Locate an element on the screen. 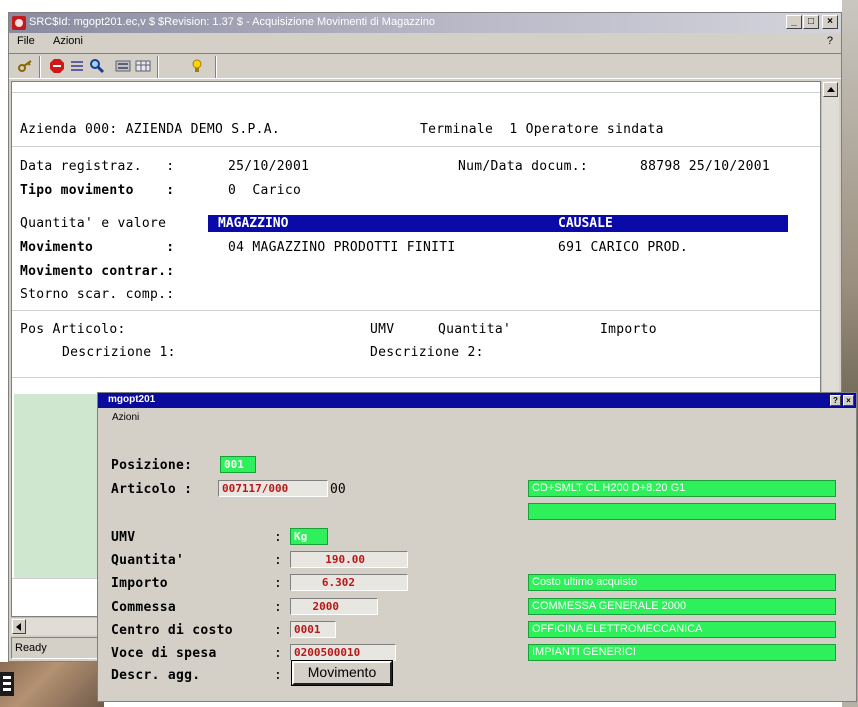 The image size is (858, 707). umv-column: UMV is located at coordinates (382, 329).